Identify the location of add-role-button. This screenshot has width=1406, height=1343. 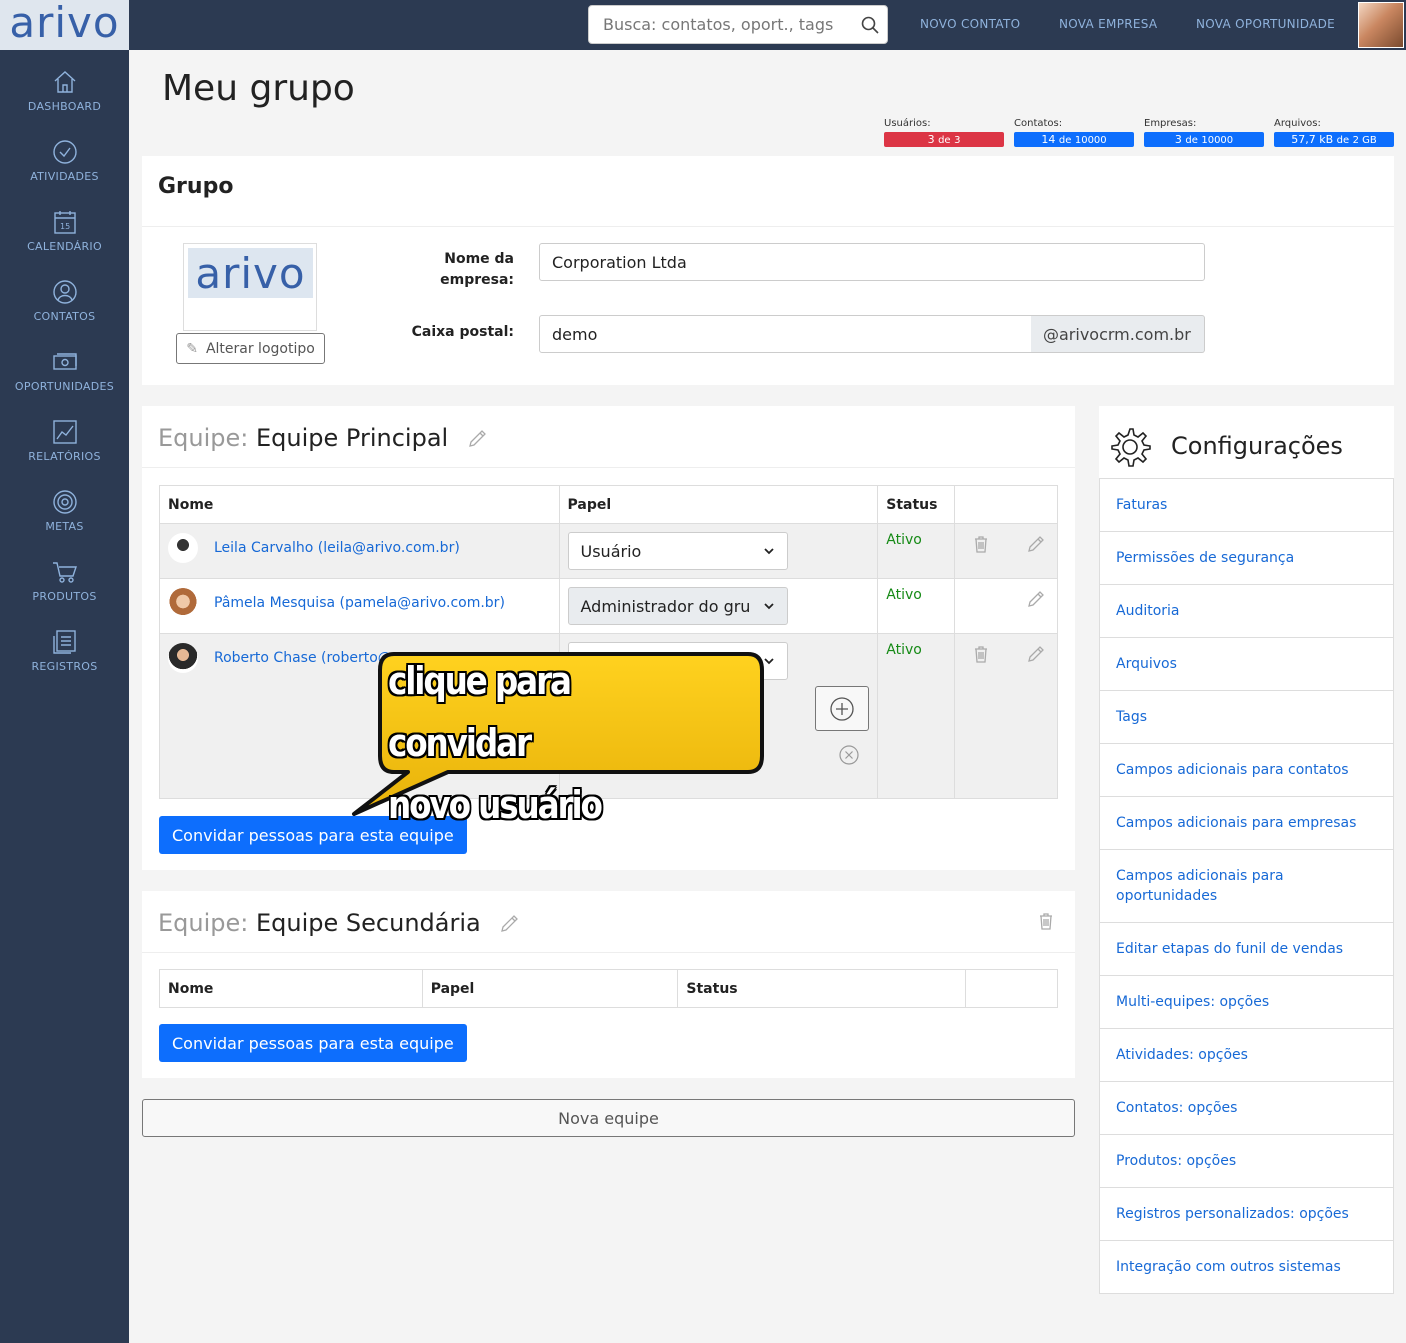
(842, 708).